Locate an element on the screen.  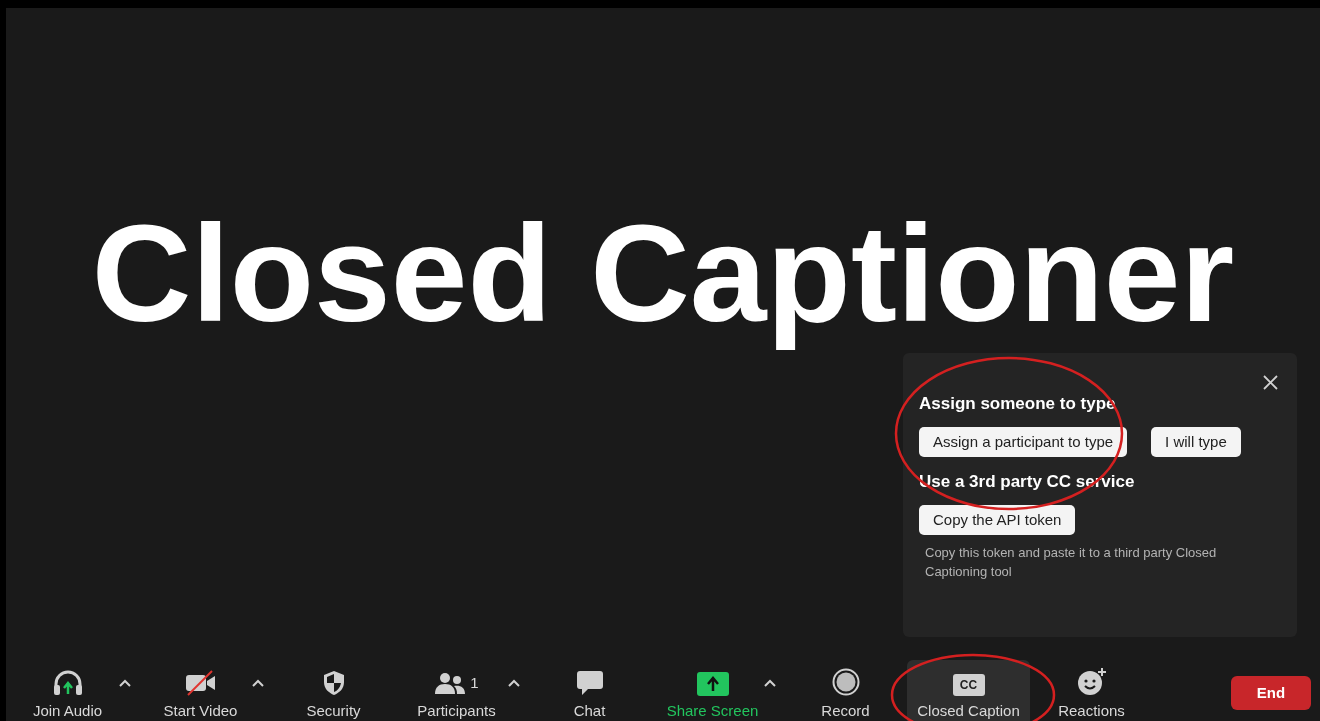
option-button: Assign a participant to type is located at coordinates (1023, 441).